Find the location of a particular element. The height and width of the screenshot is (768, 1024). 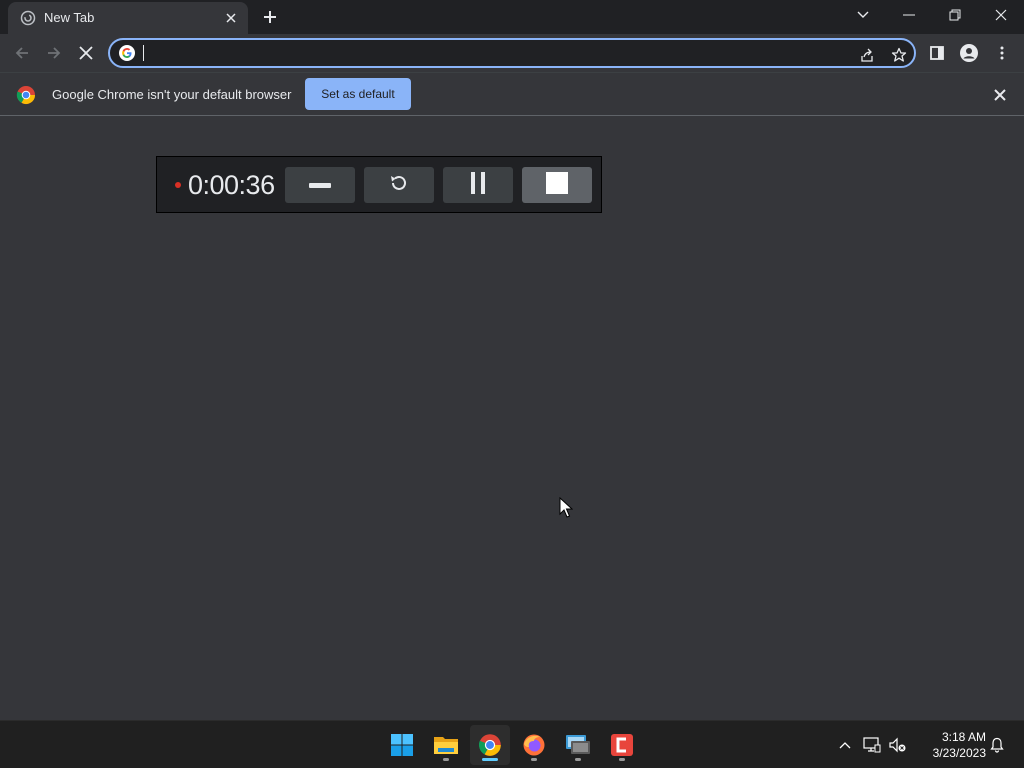

pause-icon is located at coordinates (478, 185).